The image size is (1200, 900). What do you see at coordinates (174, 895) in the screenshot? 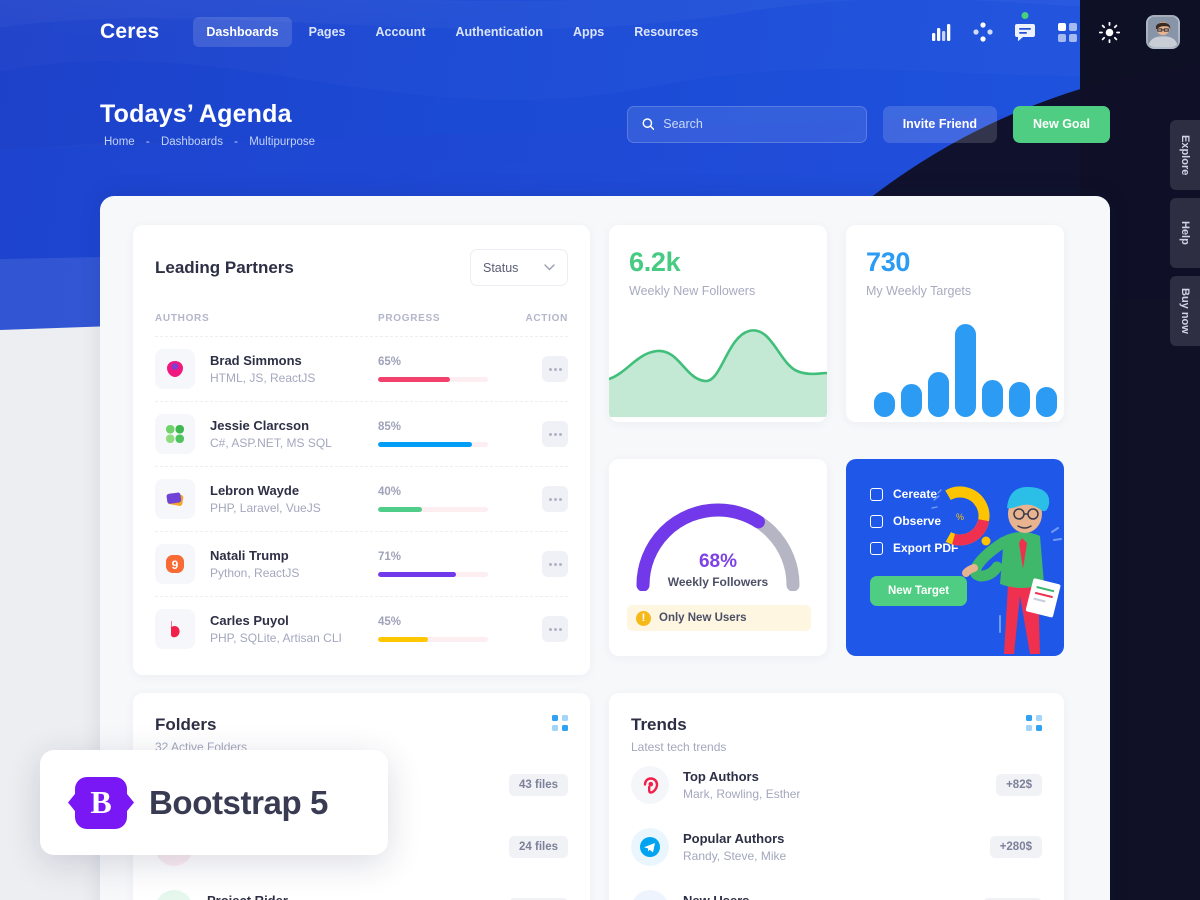
I see `folder-icon` at bounding box center [174, 895].